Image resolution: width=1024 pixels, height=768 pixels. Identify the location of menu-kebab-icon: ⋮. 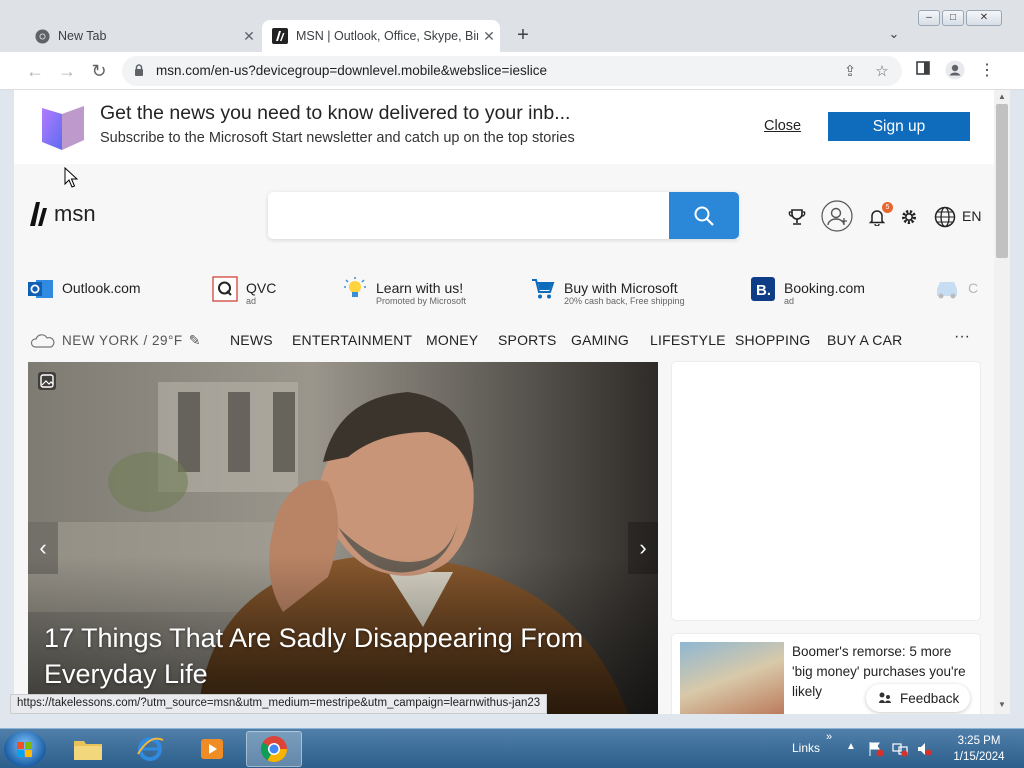
(987, 71).